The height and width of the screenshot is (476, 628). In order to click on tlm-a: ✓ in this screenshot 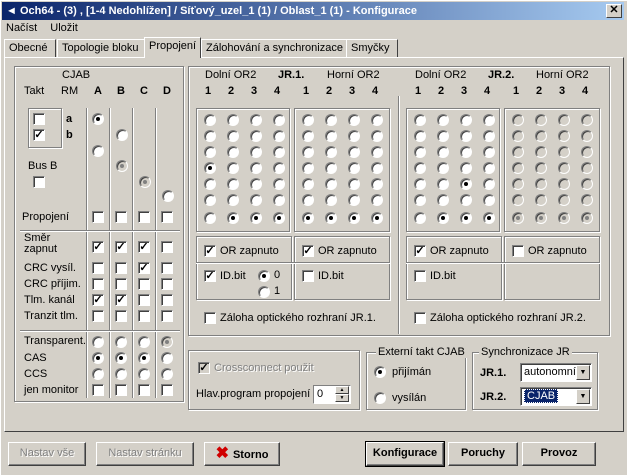, I will do `click(98, 300)`.